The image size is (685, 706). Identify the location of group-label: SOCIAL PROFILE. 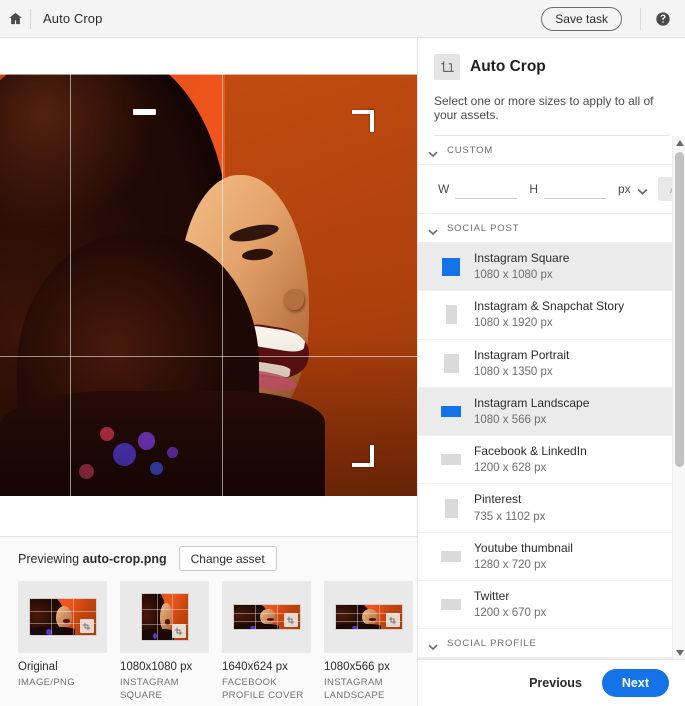
(492, 644).